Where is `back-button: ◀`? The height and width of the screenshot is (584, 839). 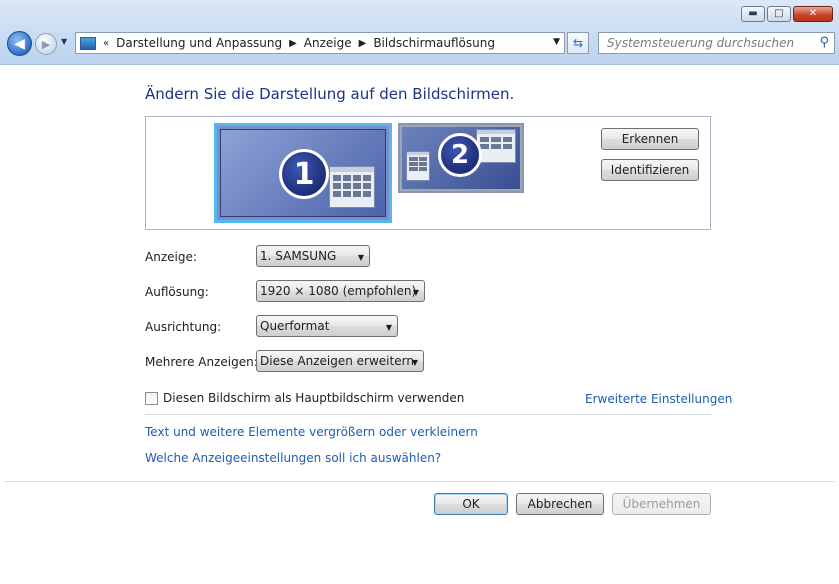 back-button: ◀ is located at coordinates (19, 43).